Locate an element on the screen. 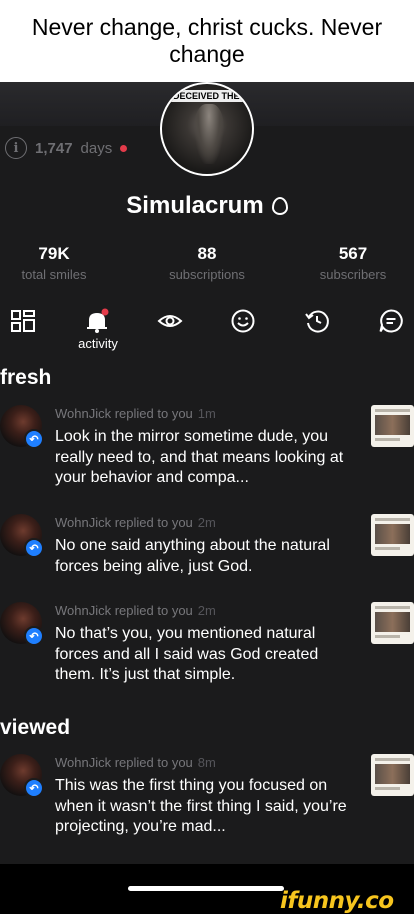  notification-meta: WohnJick replied to you 1m is located at coordinates (135, 413).